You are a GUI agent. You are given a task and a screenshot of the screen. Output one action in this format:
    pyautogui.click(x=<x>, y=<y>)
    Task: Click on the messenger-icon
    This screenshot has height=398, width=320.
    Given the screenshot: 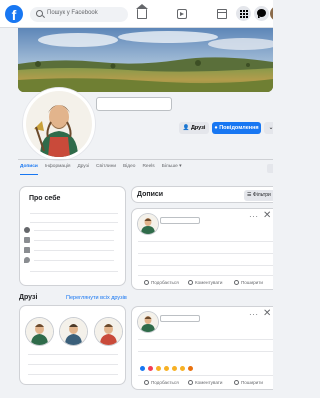 What is the action you would take?
    pyautogui.click(x=261, y=13)
    